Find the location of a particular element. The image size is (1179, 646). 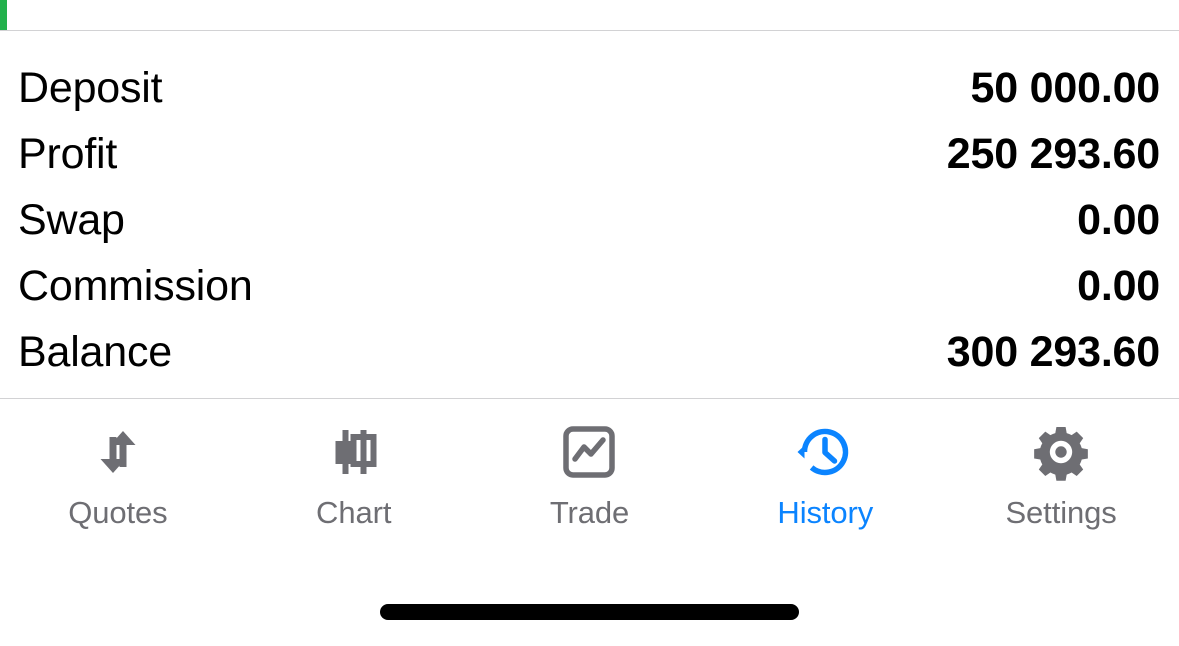

chart-square-icon is located at coordinates (589, 452).